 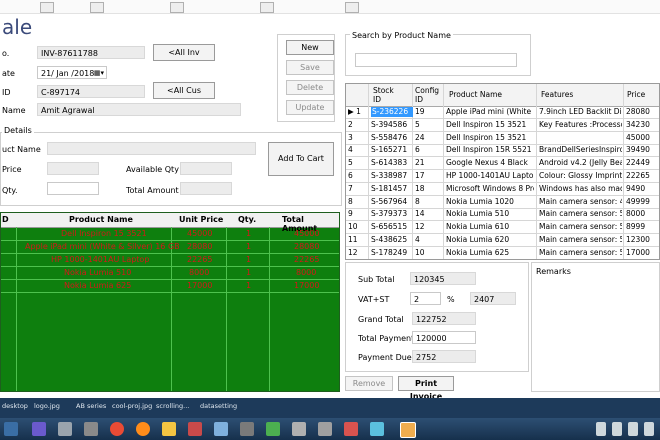 What do you see at coordinates (426, 388) in the screenshot?
I see `print-invoice-button: Print Invoice` at bounding box center [426, 388].